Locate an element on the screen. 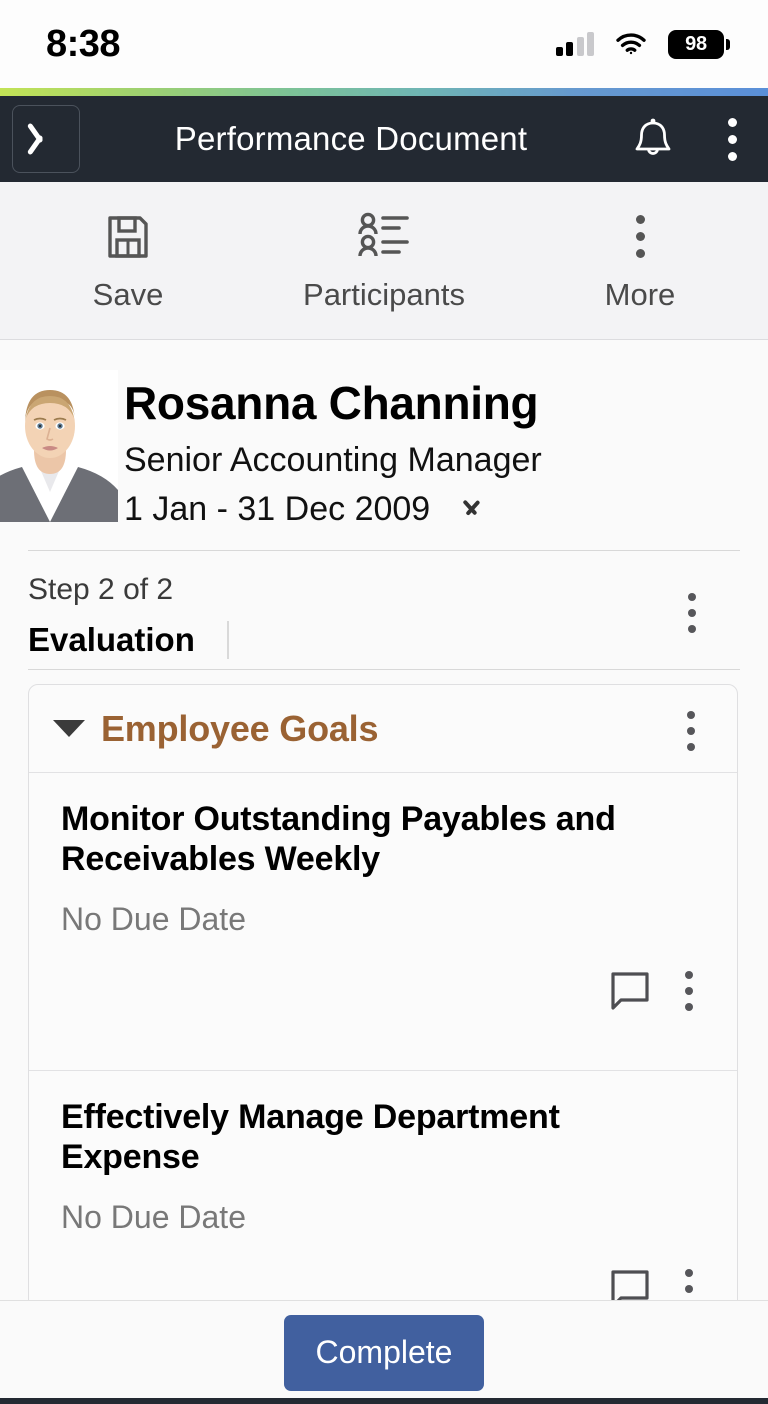 Image resolution: width=768 pixels, height=1404 pixels. header-overflow-menu-button is located at coordinates (732, 139).